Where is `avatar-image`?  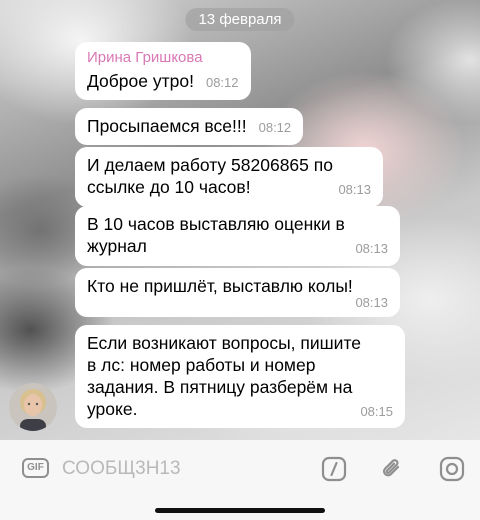 avatar-image is located at coordinates (33, 407).